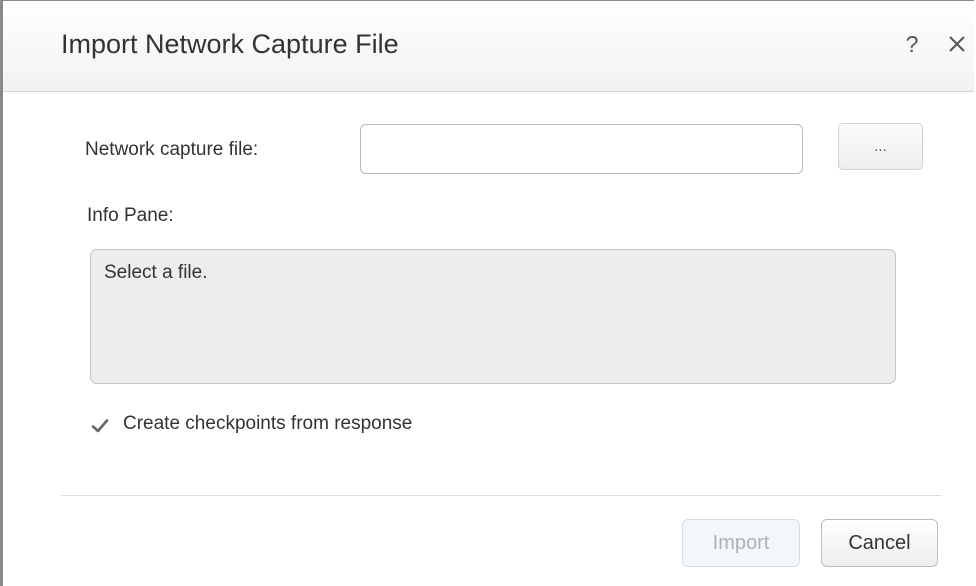 The height and width of the screenshot is (586, 976). What do you see at coordinates (130, 215) in the screenshot?
I see `info-pane-label: Info Pane:` at bounding box center [130, 215].